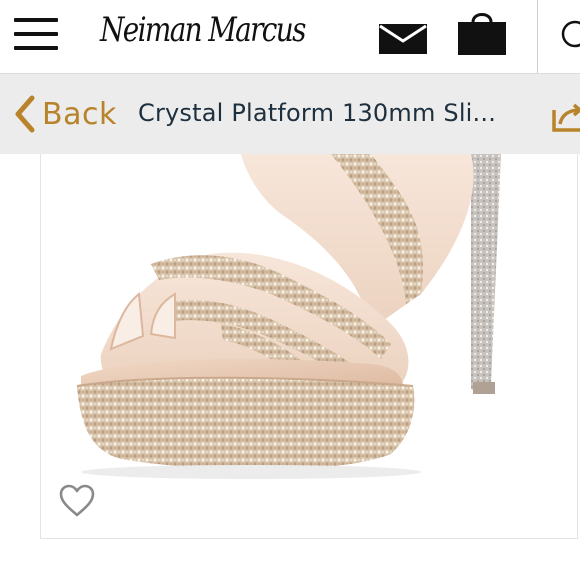  What do you see at coordinates (79, 114) in the screenshot?
I see `back-label: Back` at bounding box center [79, 114].